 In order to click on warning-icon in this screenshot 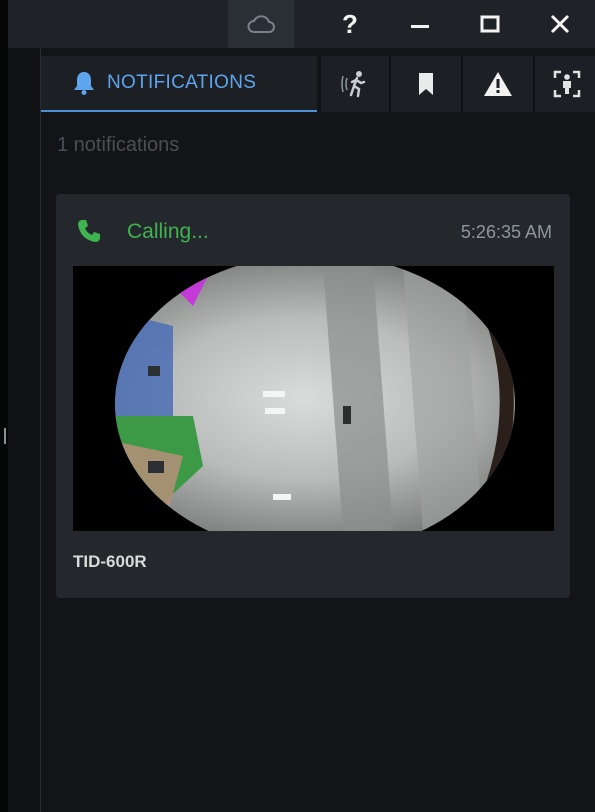, I will do `click(498, 84)`.